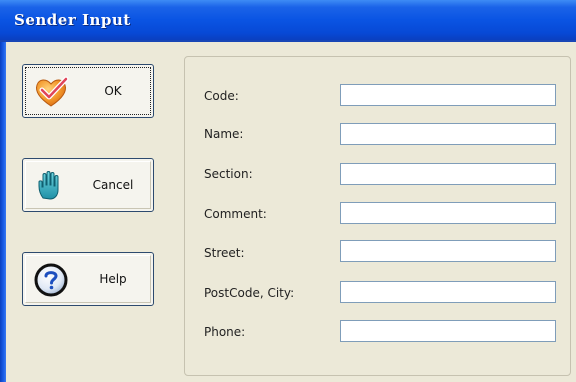 This screenshot has width=576, height=382. I want to click on help-question-icon, so click(51, 280).